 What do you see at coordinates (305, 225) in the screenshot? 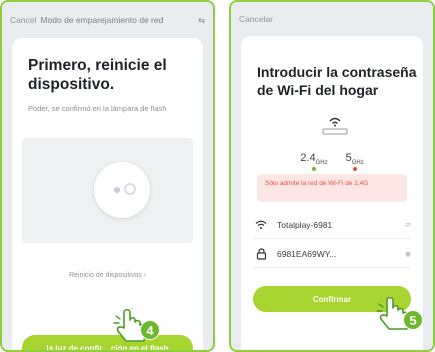
I see `ssid-value: Totalplay-6981` at bounding box center [305, 225].